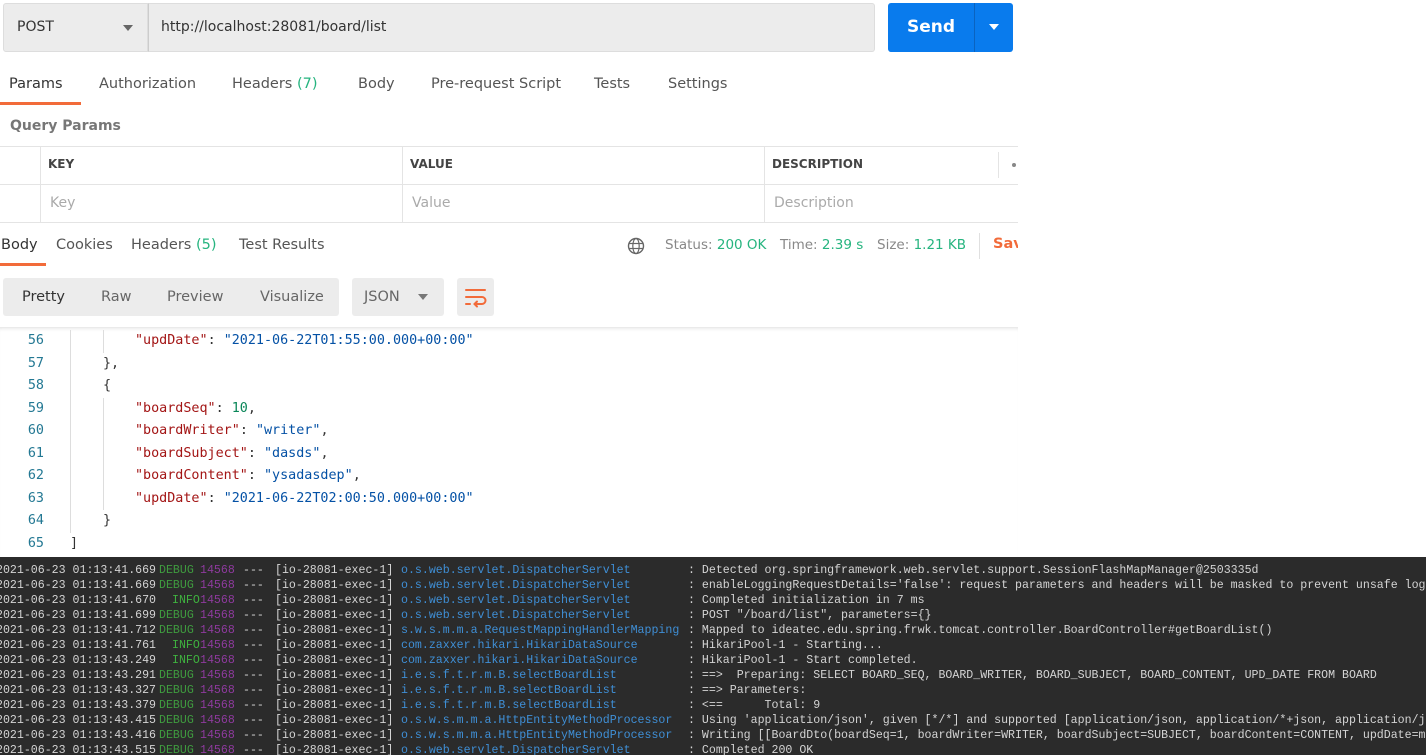  Describe the element at coordinates (36, 84) in the screenshot. I see `tab-params: Params` at that location.